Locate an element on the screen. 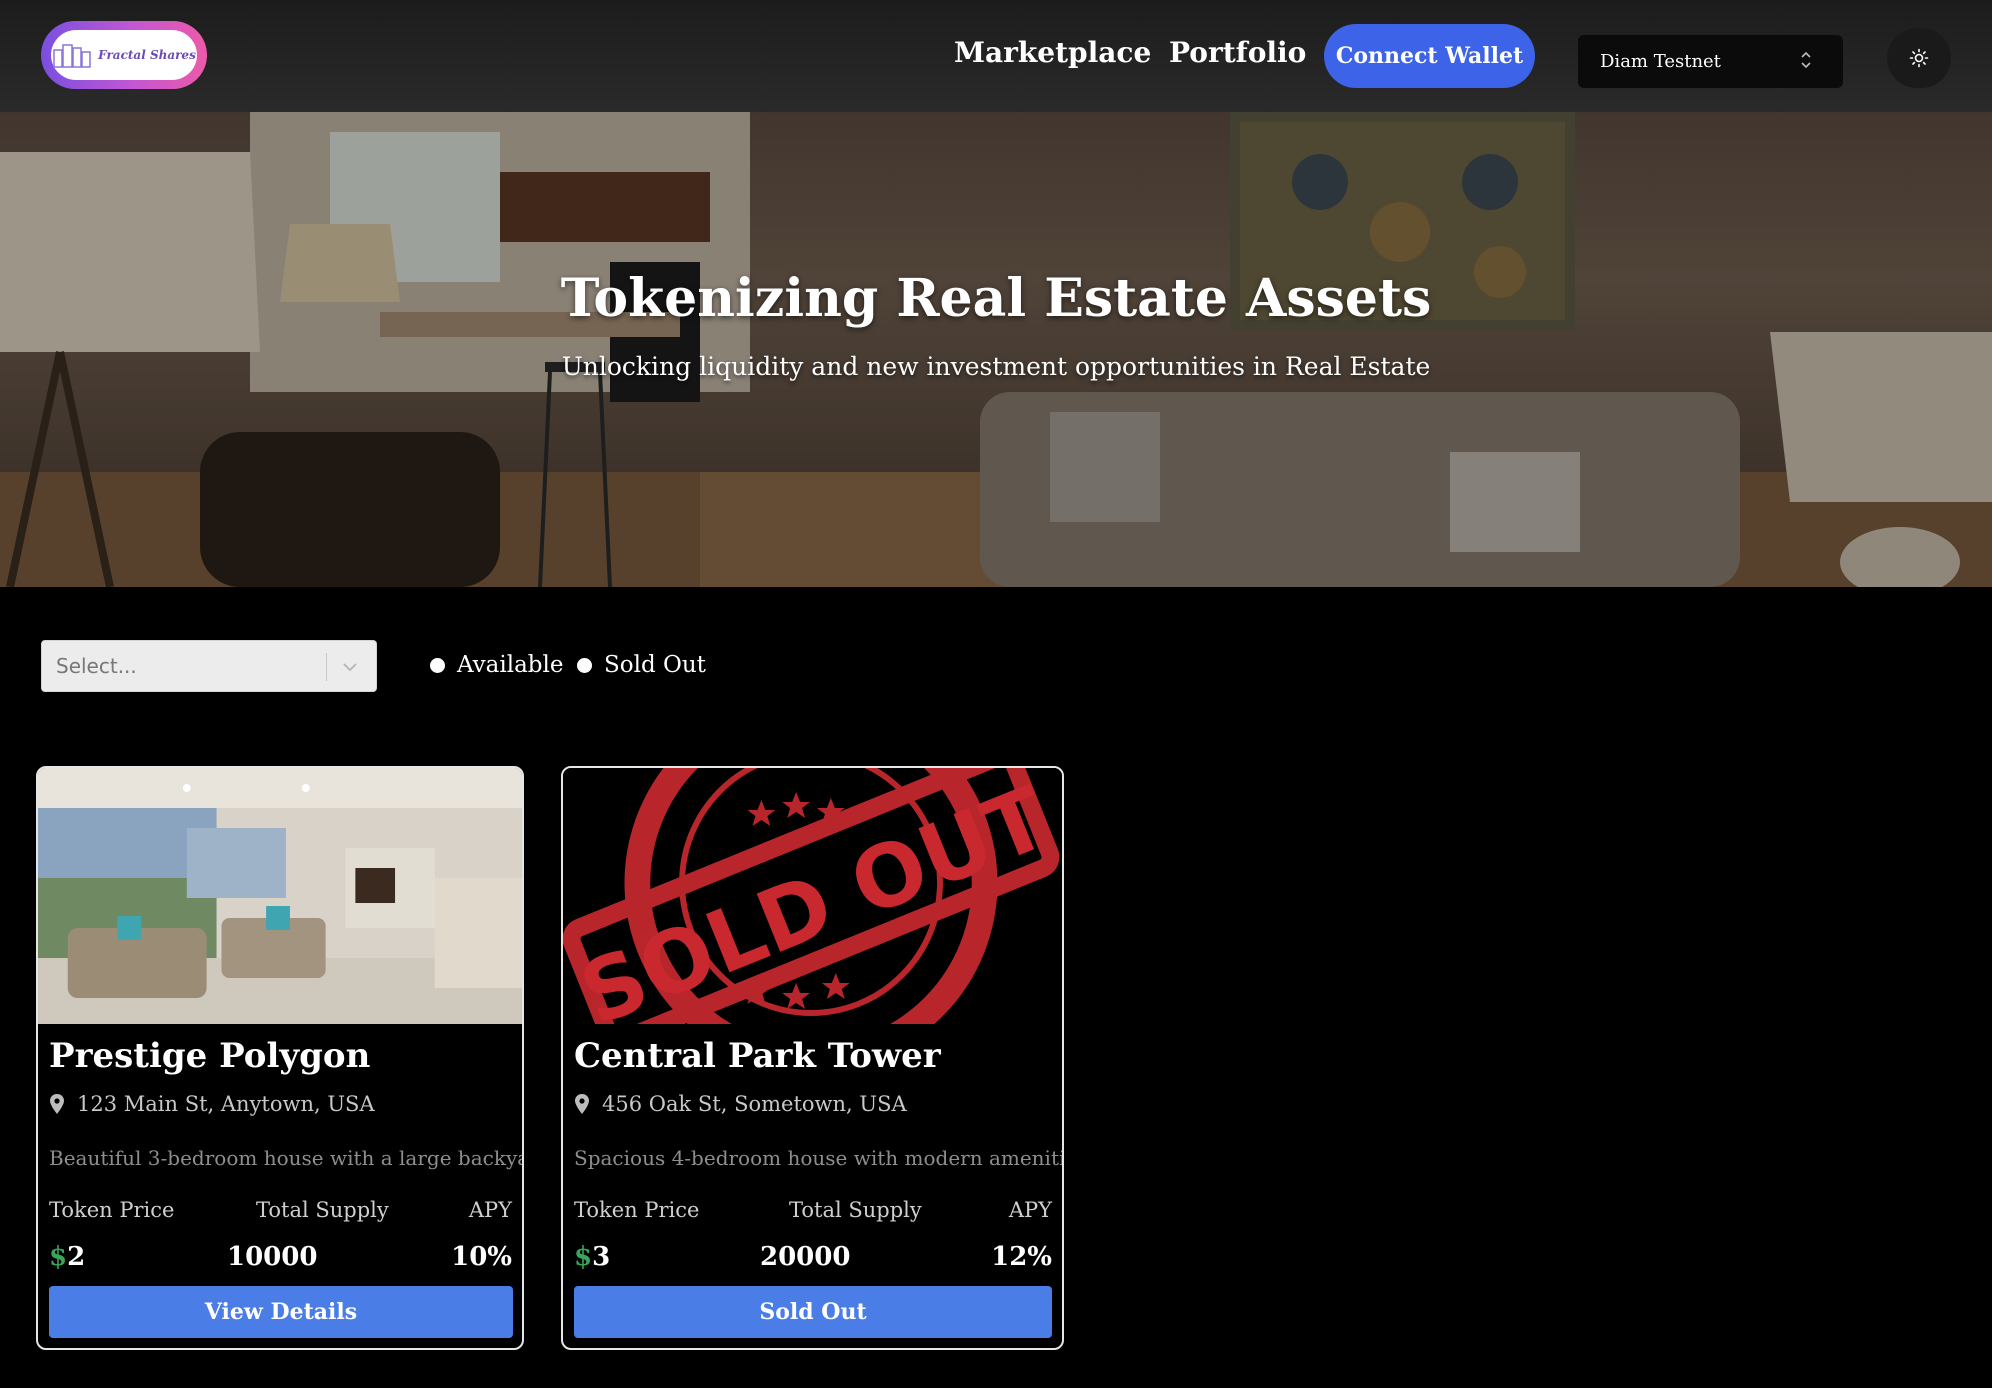  radio-available: Available is located at coordinates (497, 665).